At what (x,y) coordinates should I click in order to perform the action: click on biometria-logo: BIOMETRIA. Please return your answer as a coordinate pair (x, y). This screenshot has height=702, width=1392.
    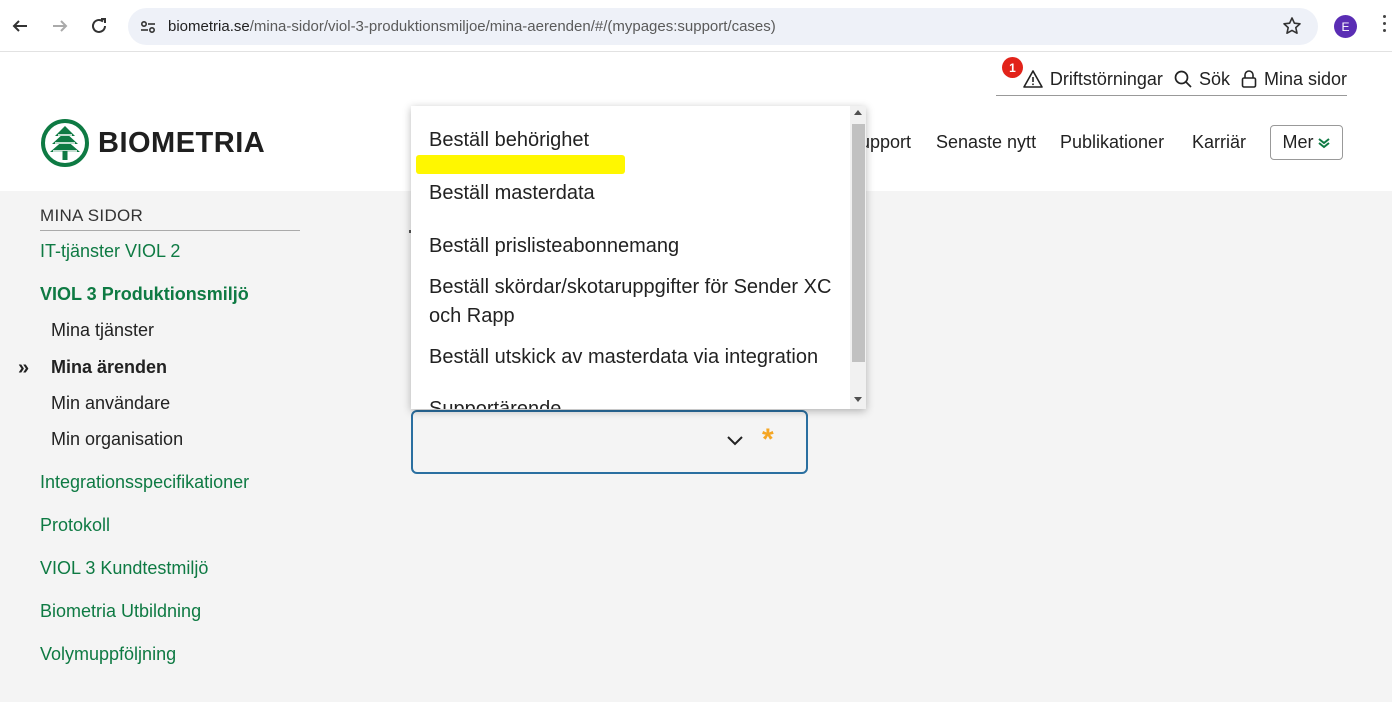
    Looking at the image, I should click on (152, 143).